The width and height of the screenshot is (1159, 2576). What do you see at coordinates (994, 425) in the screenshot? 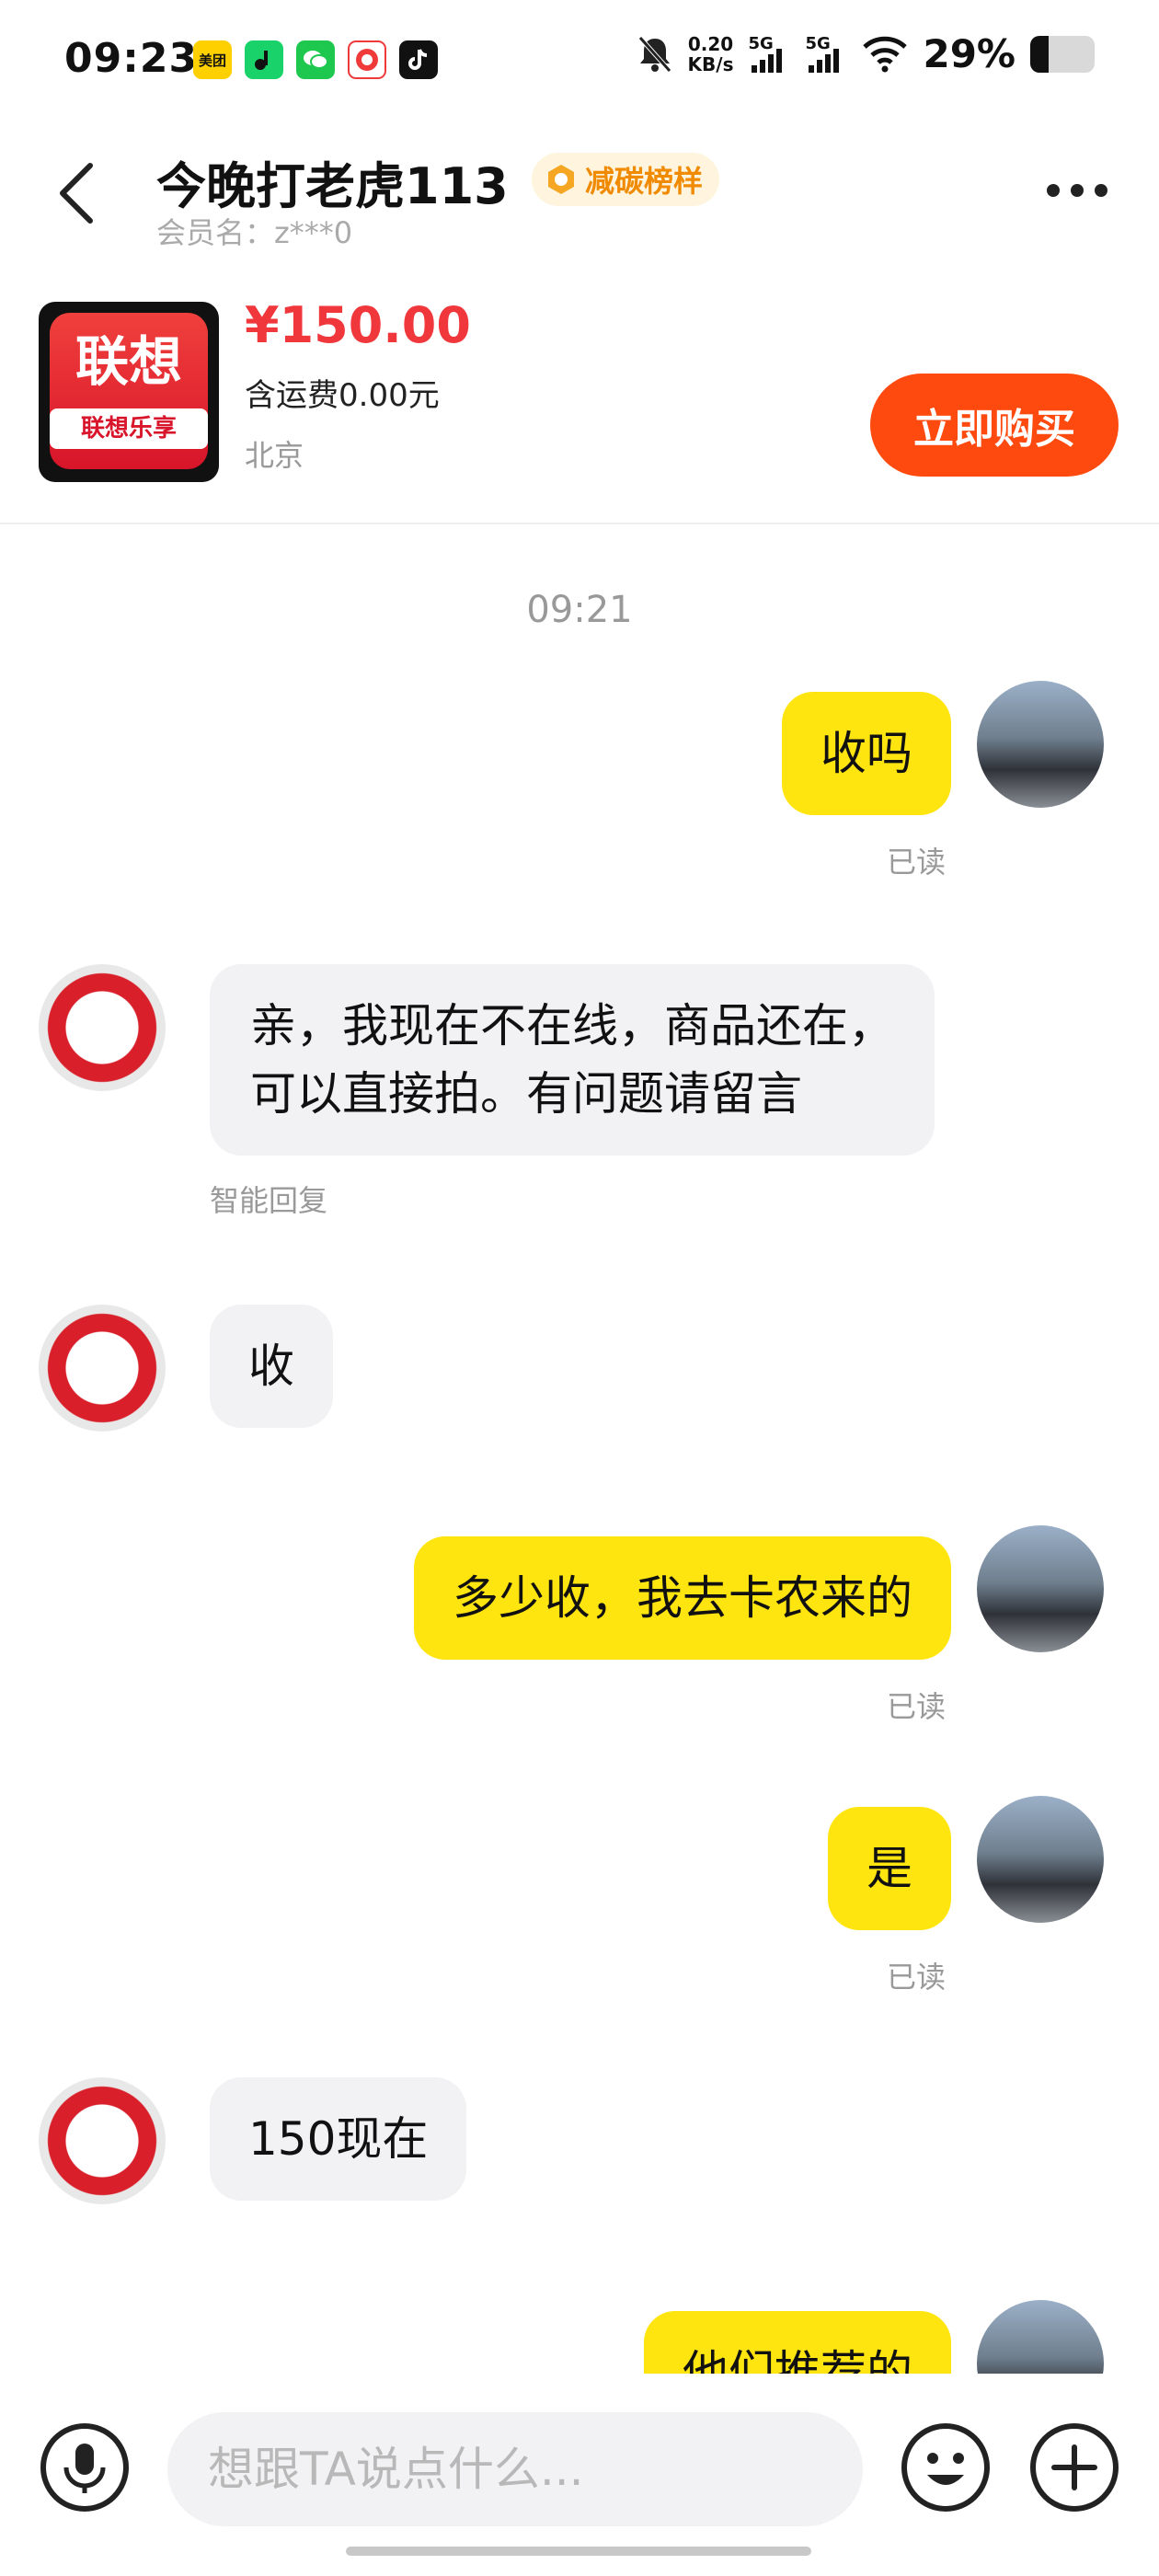
I see `buy-now-button: 立即购买` at bounding box center [994, 425].